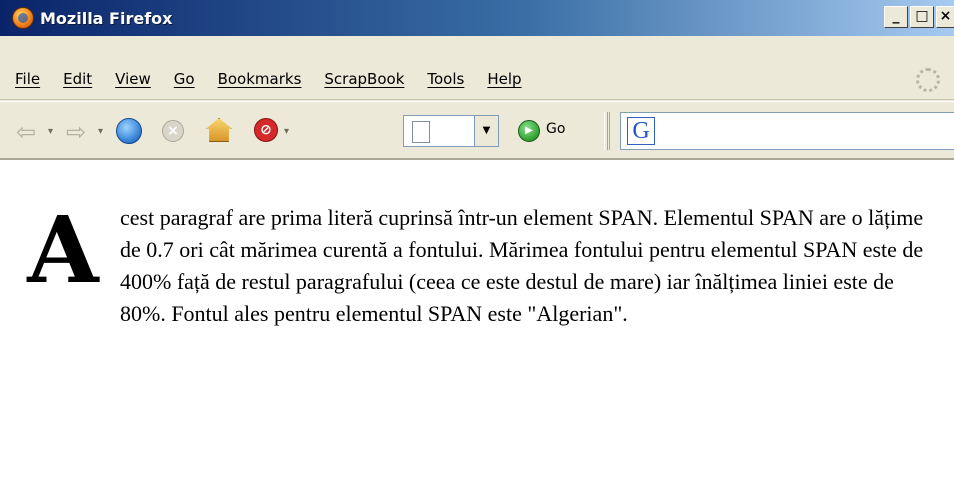 Image resolution: width=954 pixels, height=490 pixels. Describe the element at coordinates (607, 131) in the screenshot. I see `toolbar-grip` at that location.